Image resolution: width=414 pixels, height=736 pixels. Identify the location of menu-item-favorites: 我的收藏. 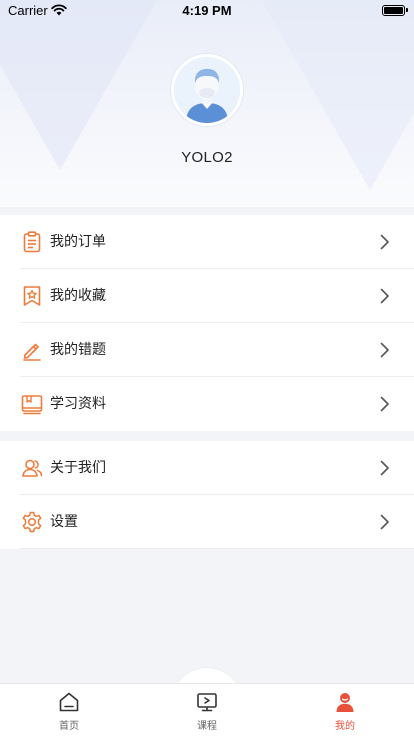
(207, 296).